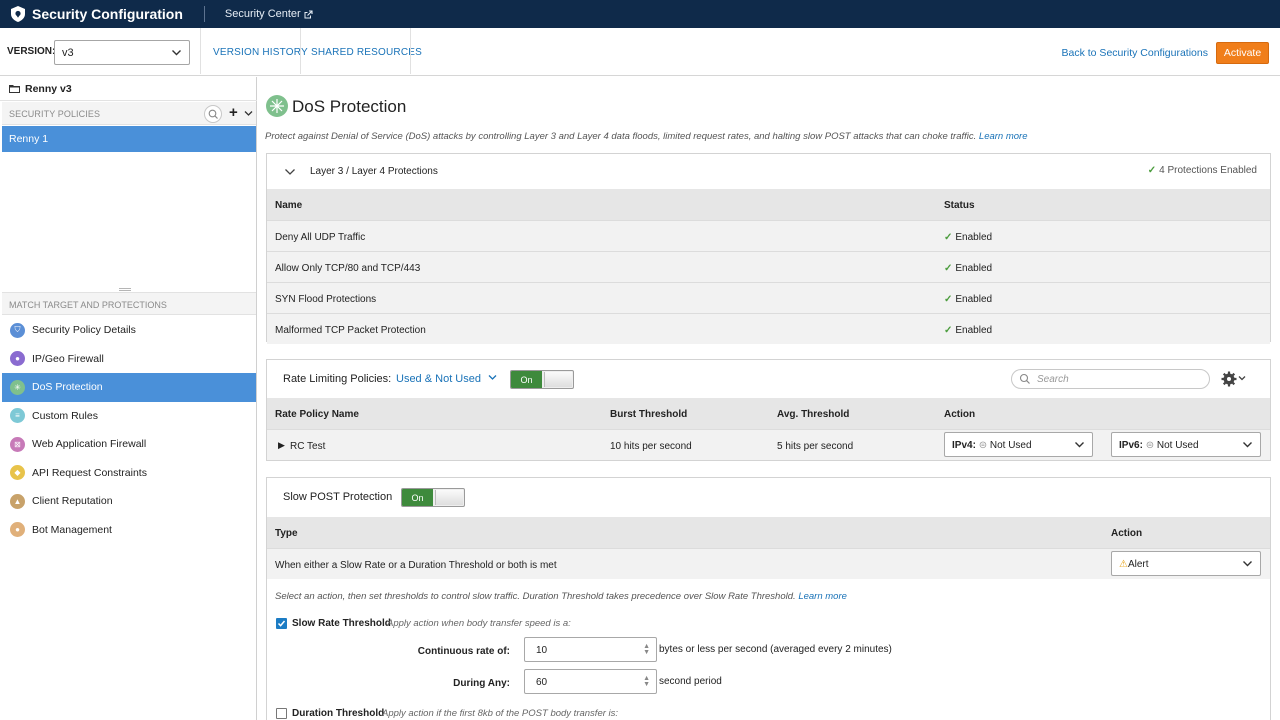 This screenshot has height=720, width=1280. I want to click on rate-policy-name: RC Test, so click(308, 446).